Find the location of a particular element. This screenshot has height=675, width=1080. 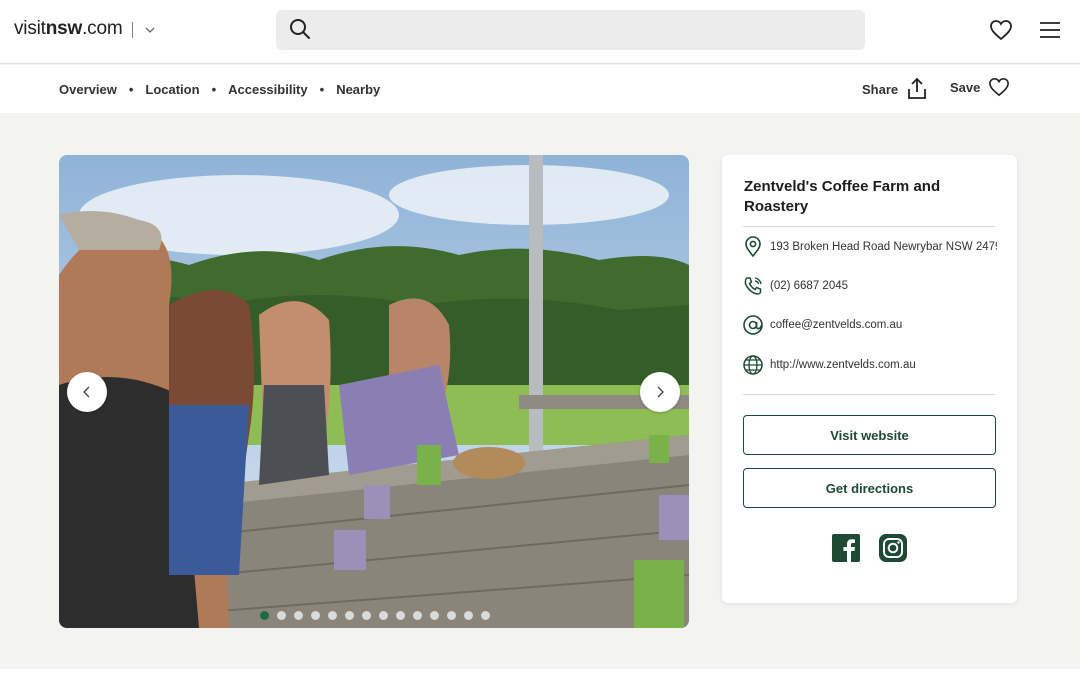

nav-overview: Overview is located at coordinates (88, 89).